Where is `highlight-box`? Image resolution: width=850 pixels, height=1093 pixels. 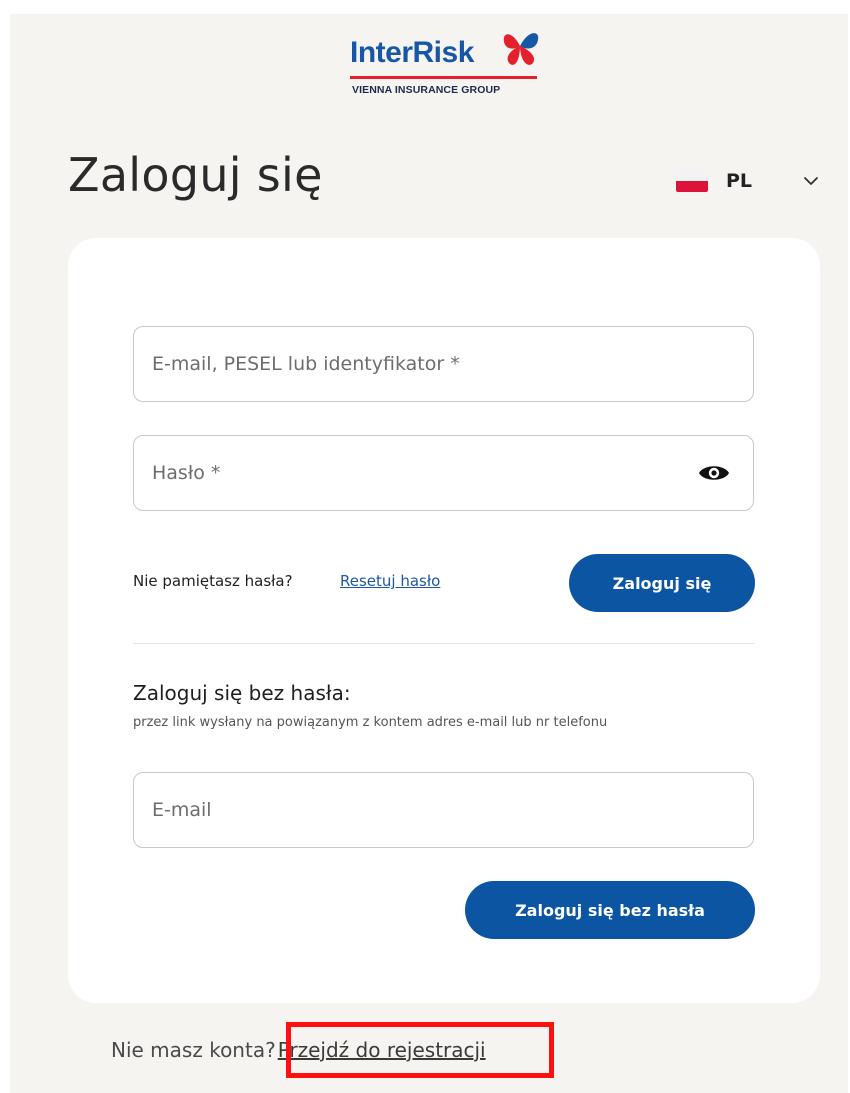 highlight-box is located at coordinates (420, 1050).